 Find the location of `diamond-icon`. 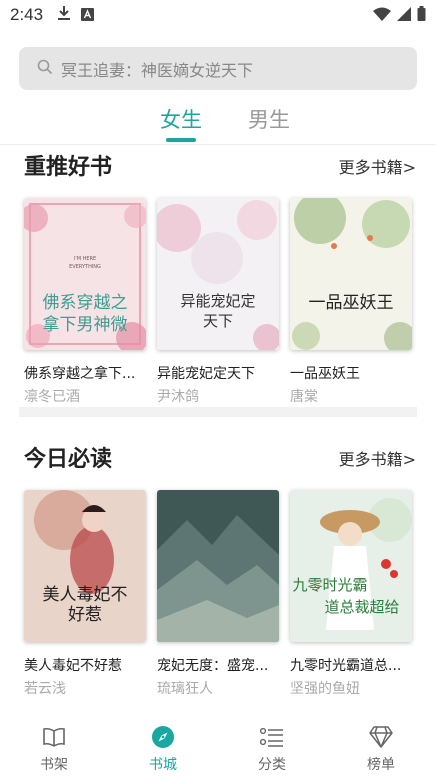

diamond-icon is located at coordinates (381, 737).